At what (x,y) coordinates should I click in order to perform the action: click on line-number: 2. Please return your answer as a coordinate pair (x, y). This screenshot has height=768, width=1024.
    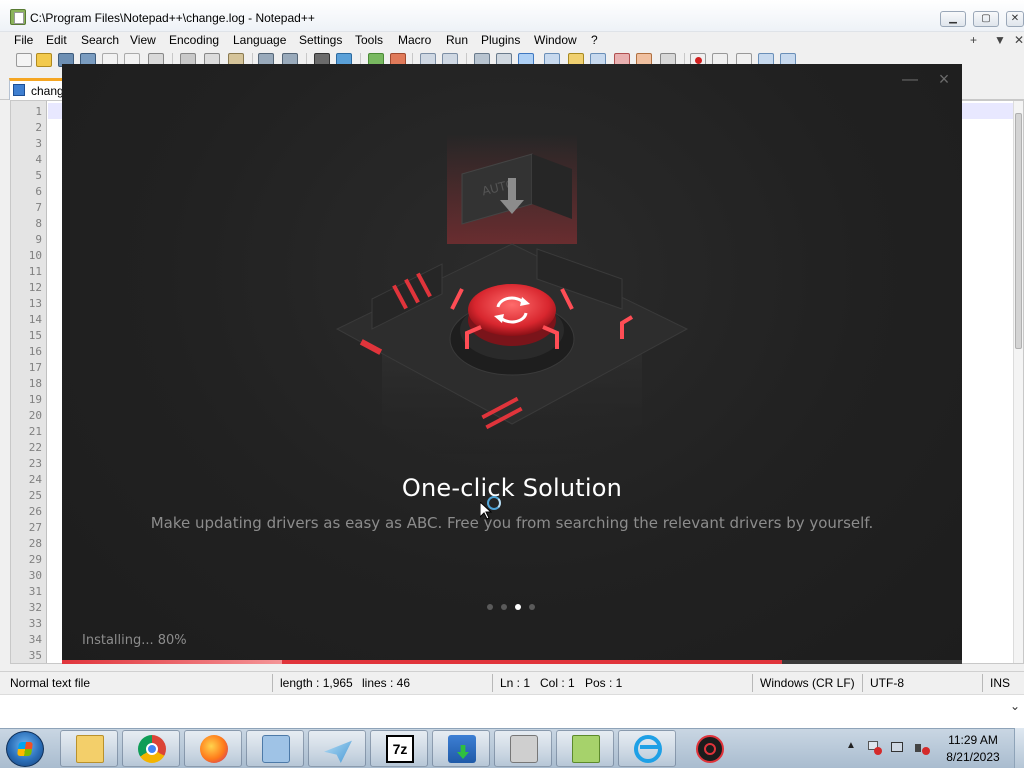
    Looking at the image, I should click on (38, 127).